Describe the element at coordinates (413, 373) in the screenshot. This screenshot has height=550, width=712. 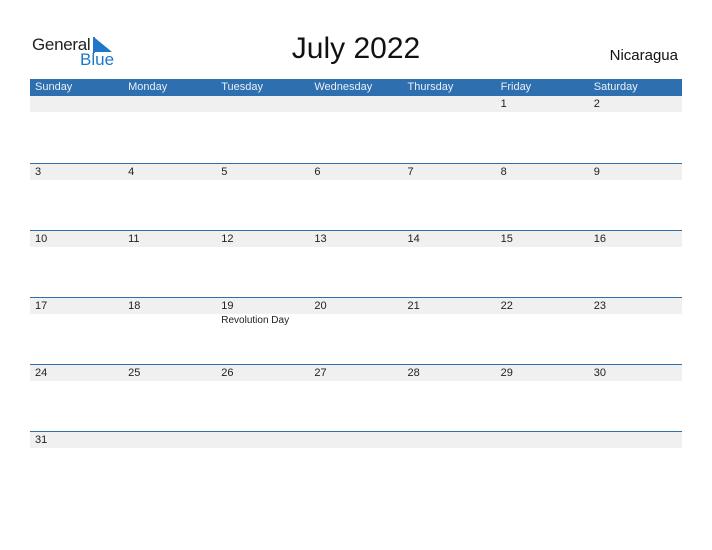
I see `day-number: 28` at that location.